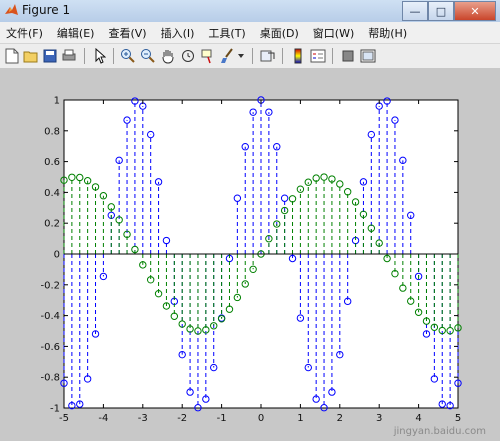 This screenshot has height=441, width=500. I want to click on menu-desktop: 桌面(D), so click(280, 33).